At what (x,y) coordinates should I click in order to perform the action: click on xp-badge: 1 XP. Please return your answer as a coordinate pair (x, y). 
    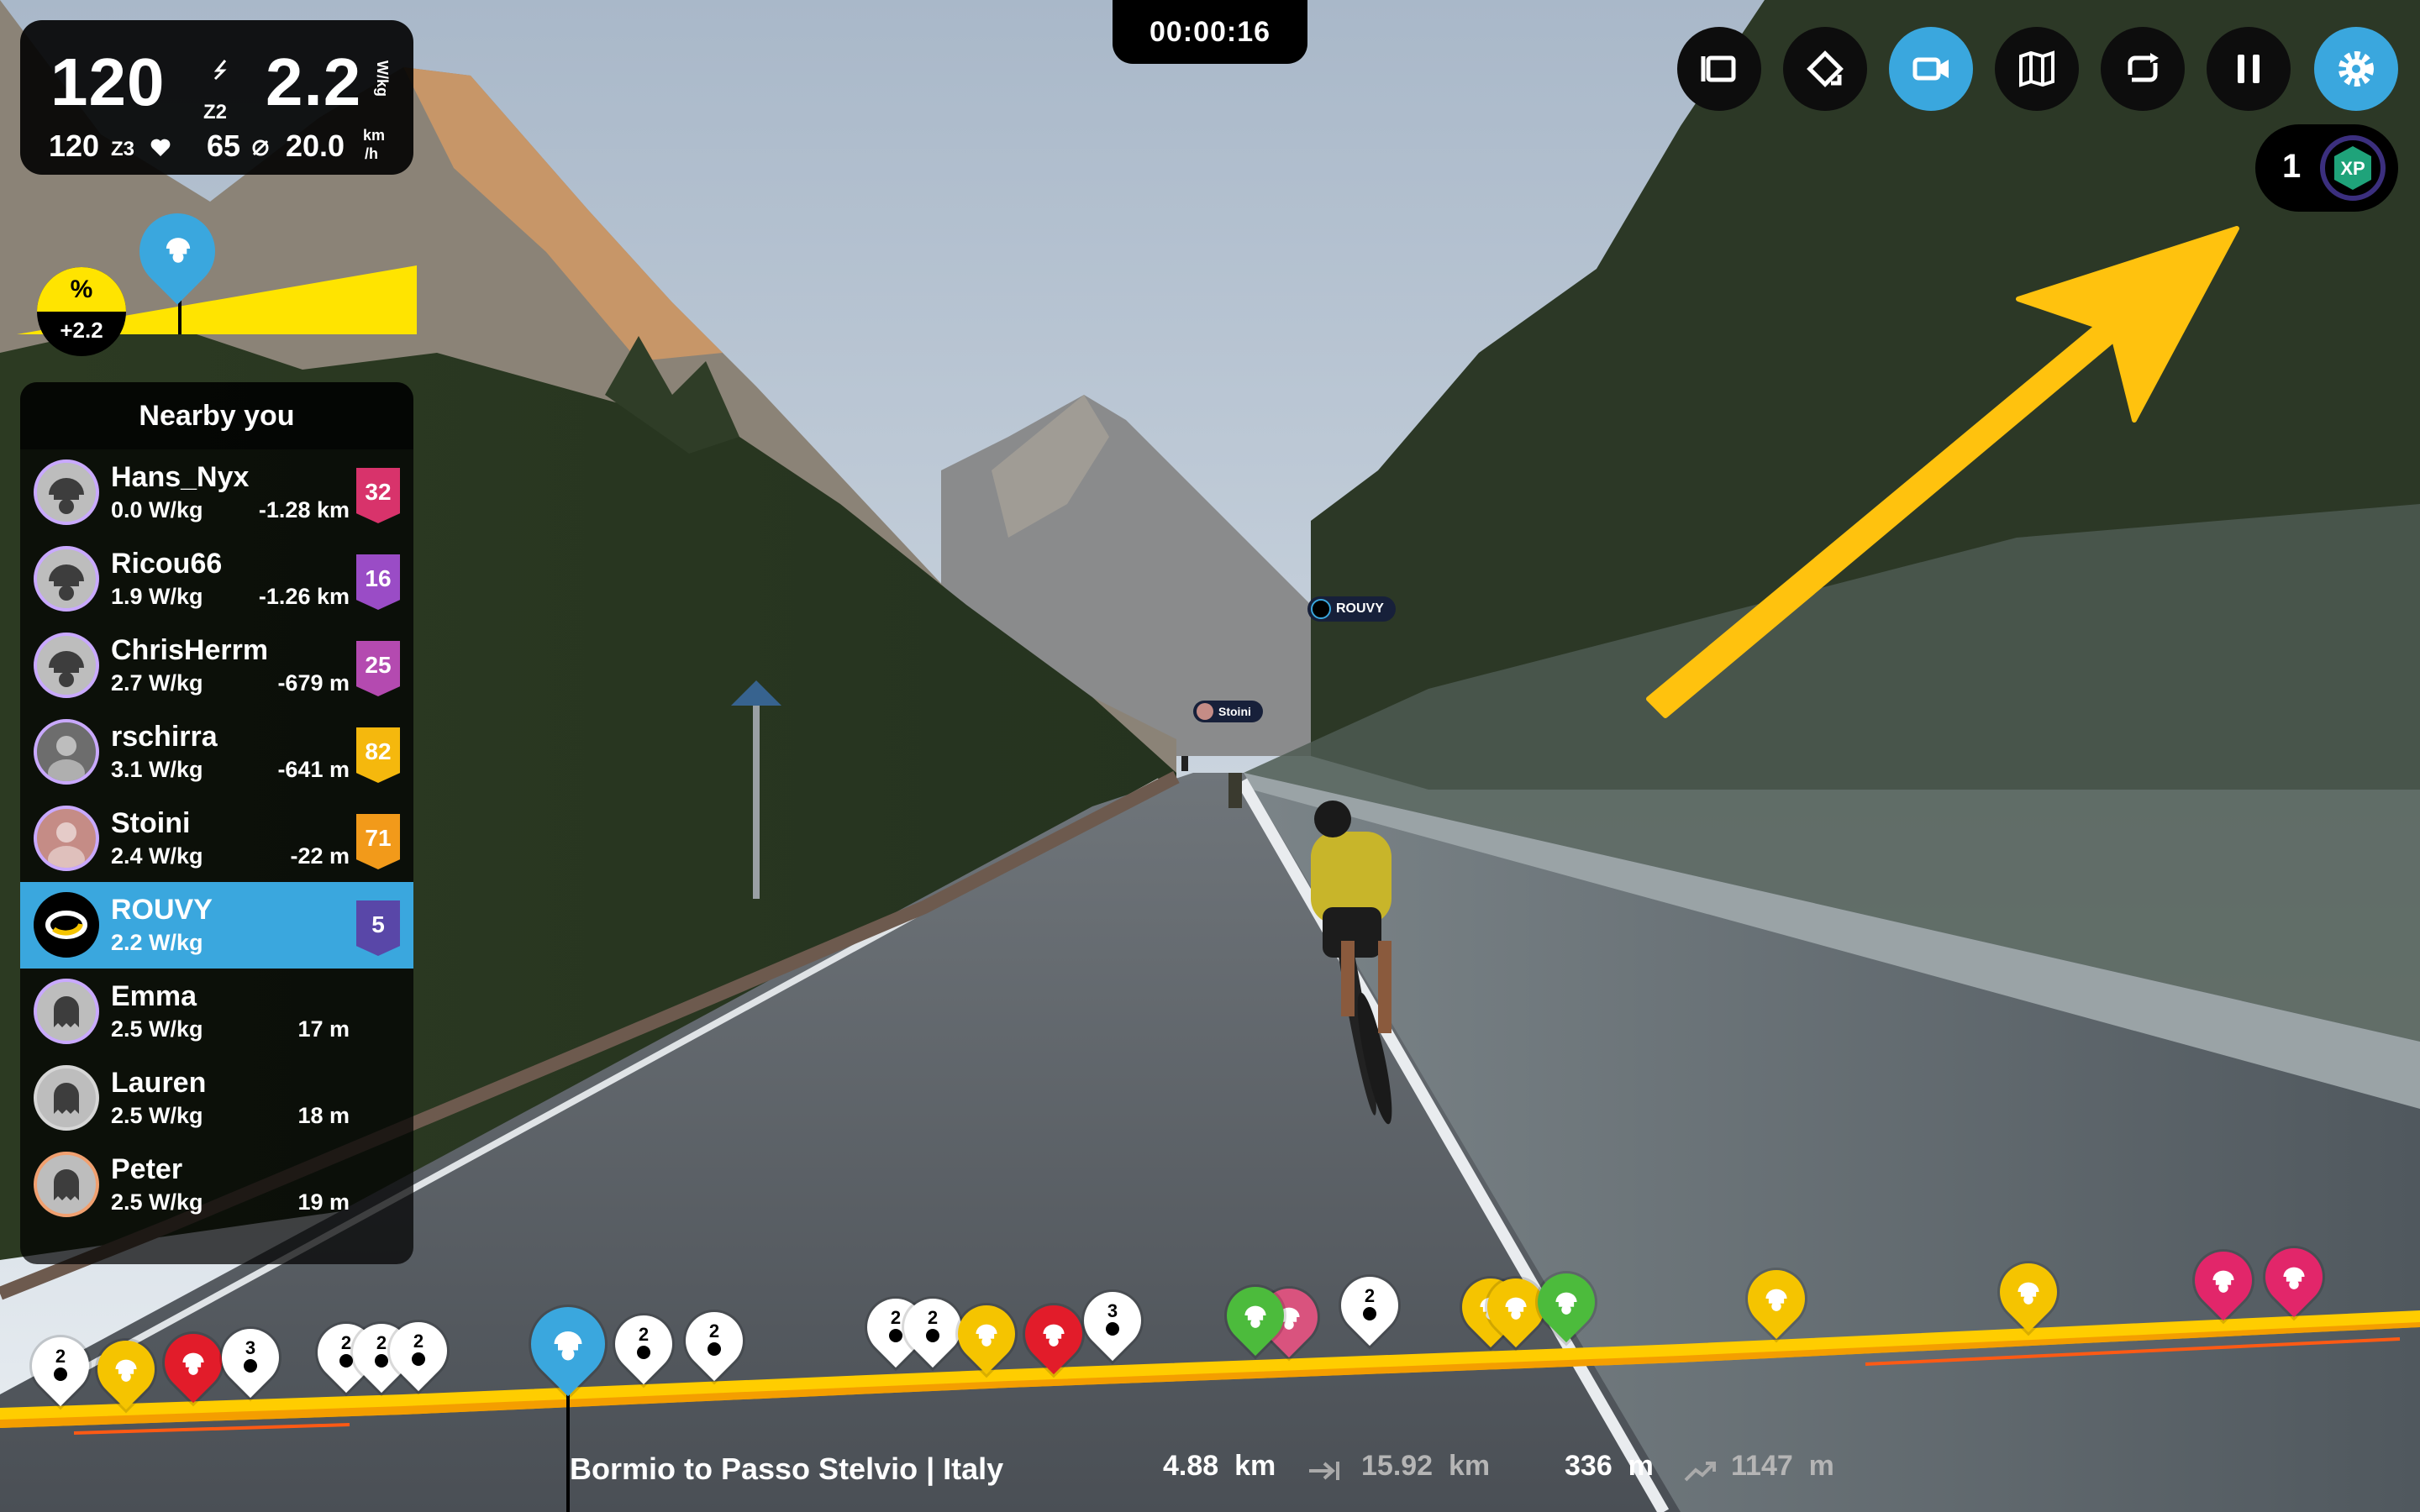
    Looking at the image, I should click on (2327, 168).